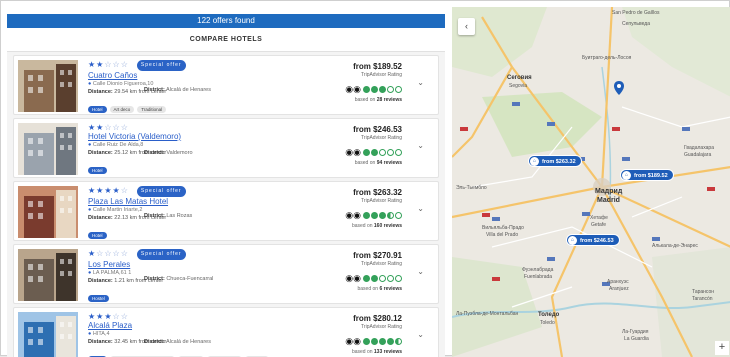 Image resolution: width=730 pixels, height=357 pixels. I want to click on hotel-name-link: Cuatro Caños, so click(213, 76).